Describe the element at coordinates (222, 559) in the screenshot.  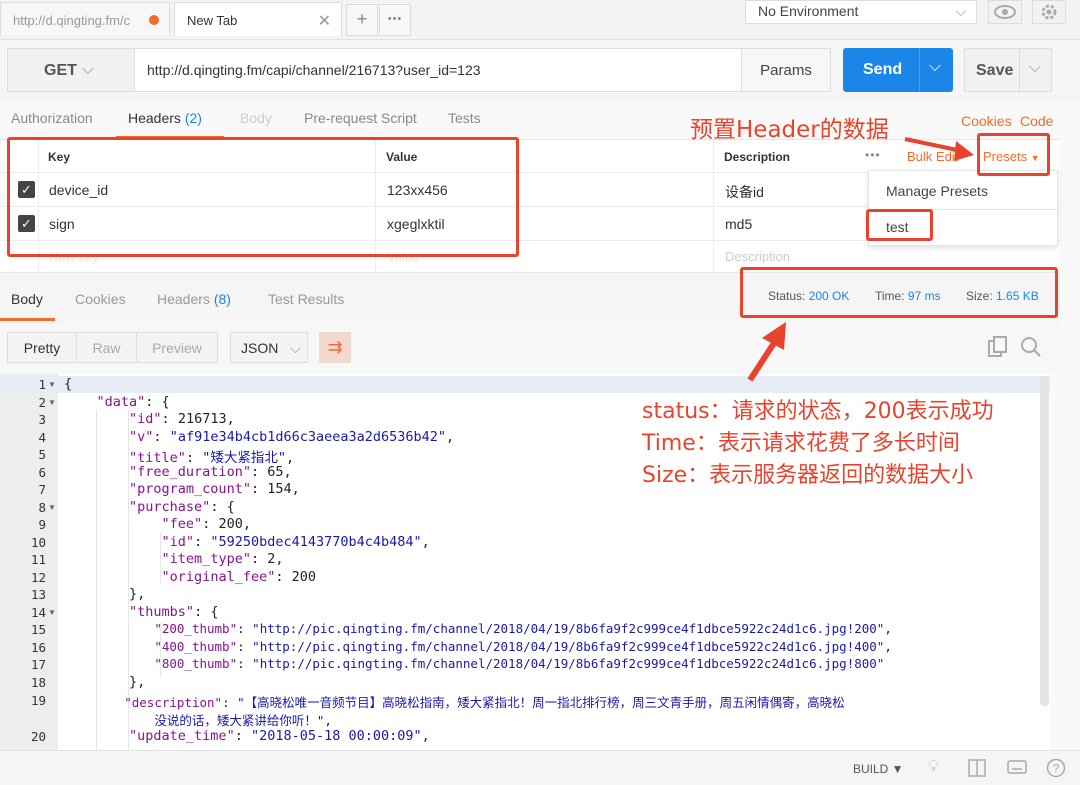
I see `code-line: "item_type": 2,` at that location.